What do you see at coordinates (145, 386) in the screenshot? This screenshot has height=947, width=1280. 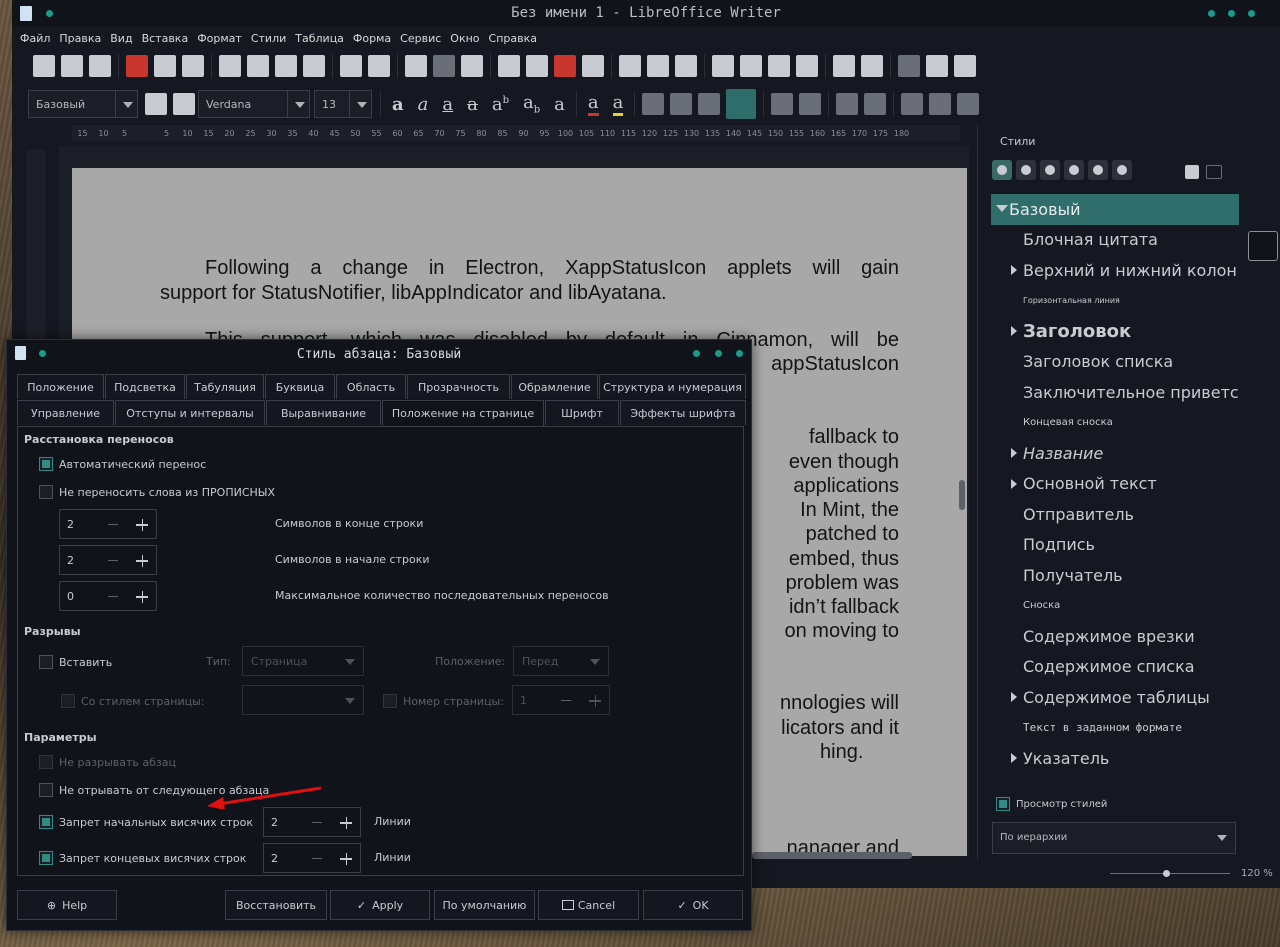 I see `tab-highlight: Подсветка` at bounding box center [145, 386].